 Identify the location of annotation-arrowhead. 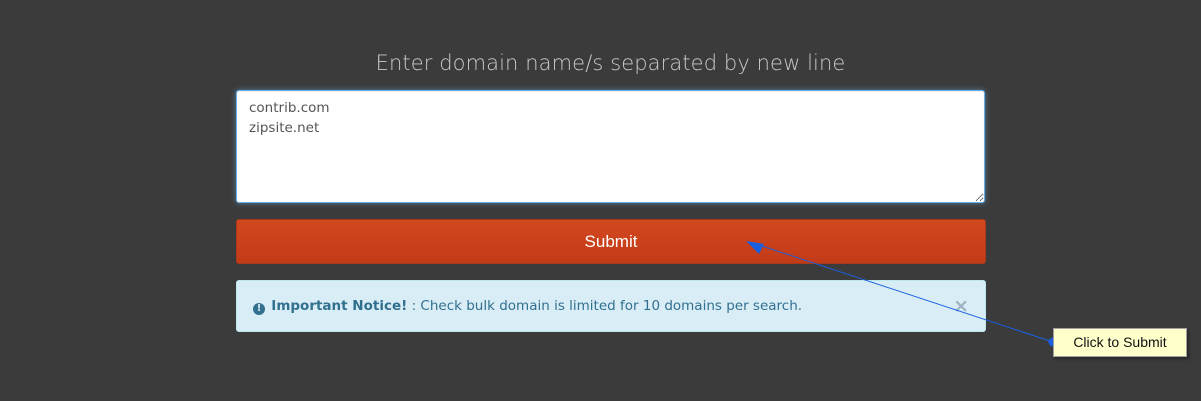
(755, 247).